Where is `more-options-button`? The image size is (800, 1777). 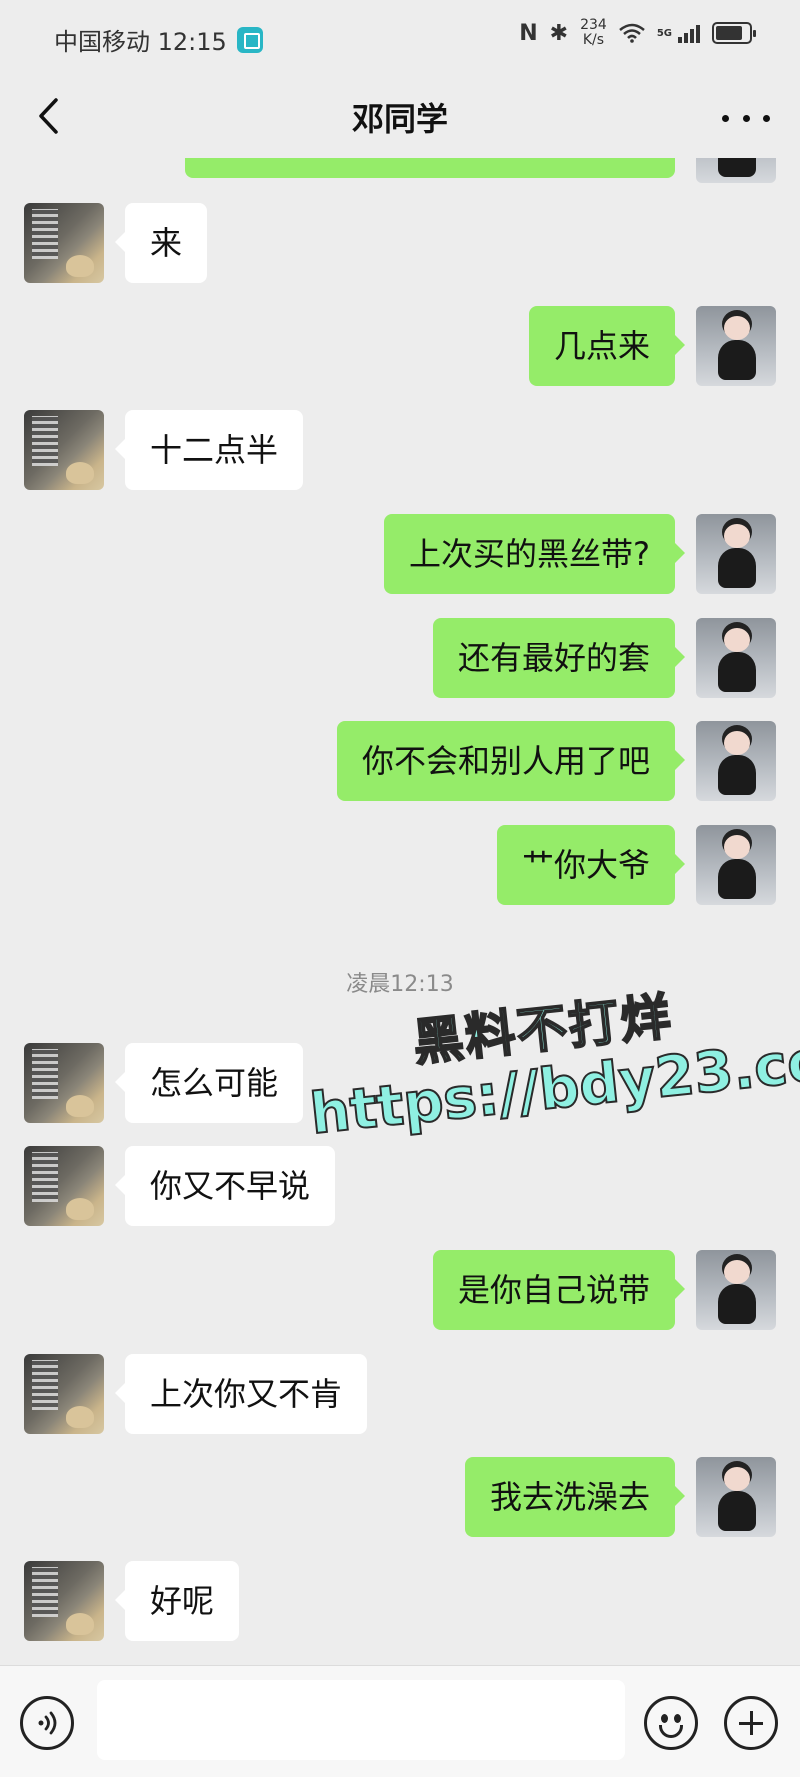
more-options-button is located at coordinates (746, 118).